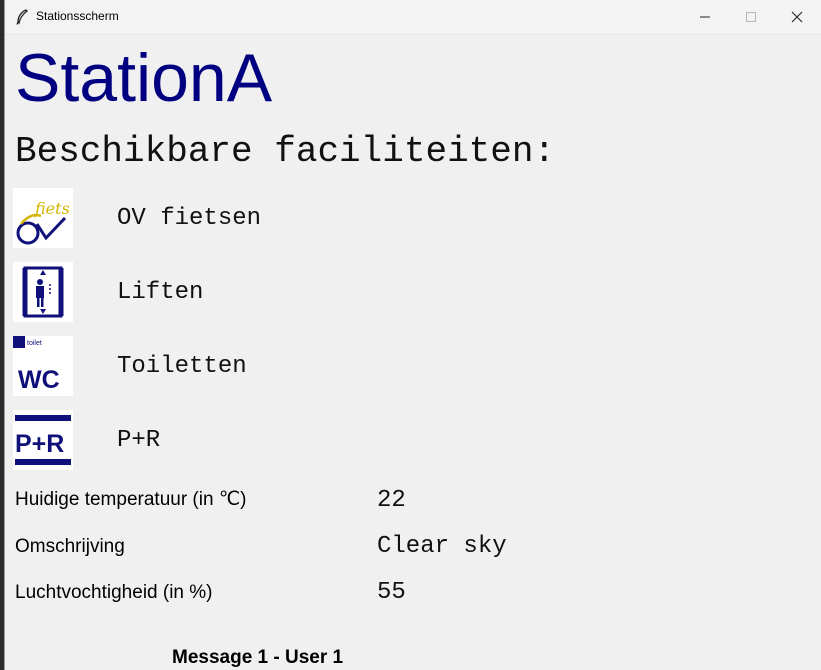 The width and height of the screenshot is (821, 670). What do you see at coordinates (139, 440) in the screenshot?
I see `facility-label-p-r: P+R` at bounding box center [139, 440].